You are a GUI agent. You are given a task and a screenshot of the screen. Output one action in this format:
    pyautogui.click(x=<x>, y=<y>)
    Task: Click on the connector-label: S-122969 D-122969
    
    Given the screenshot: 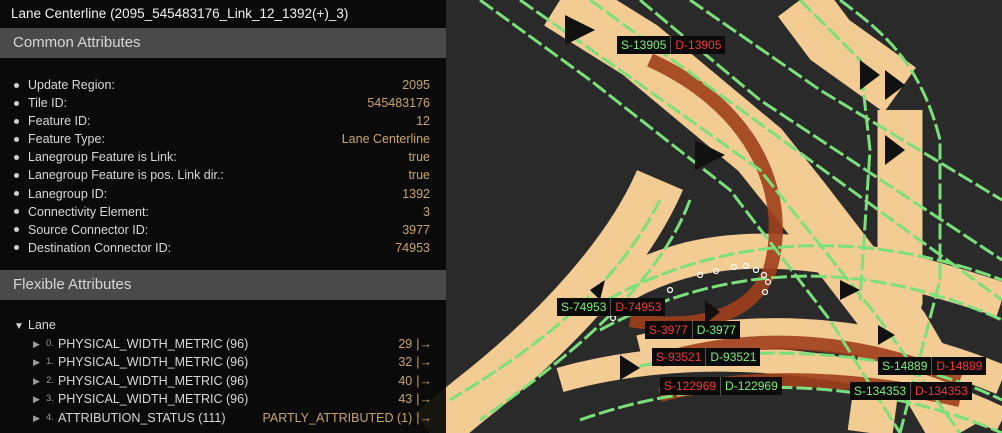 What is the action you would take?
    pyautogui.click(x=721, y=386)
    